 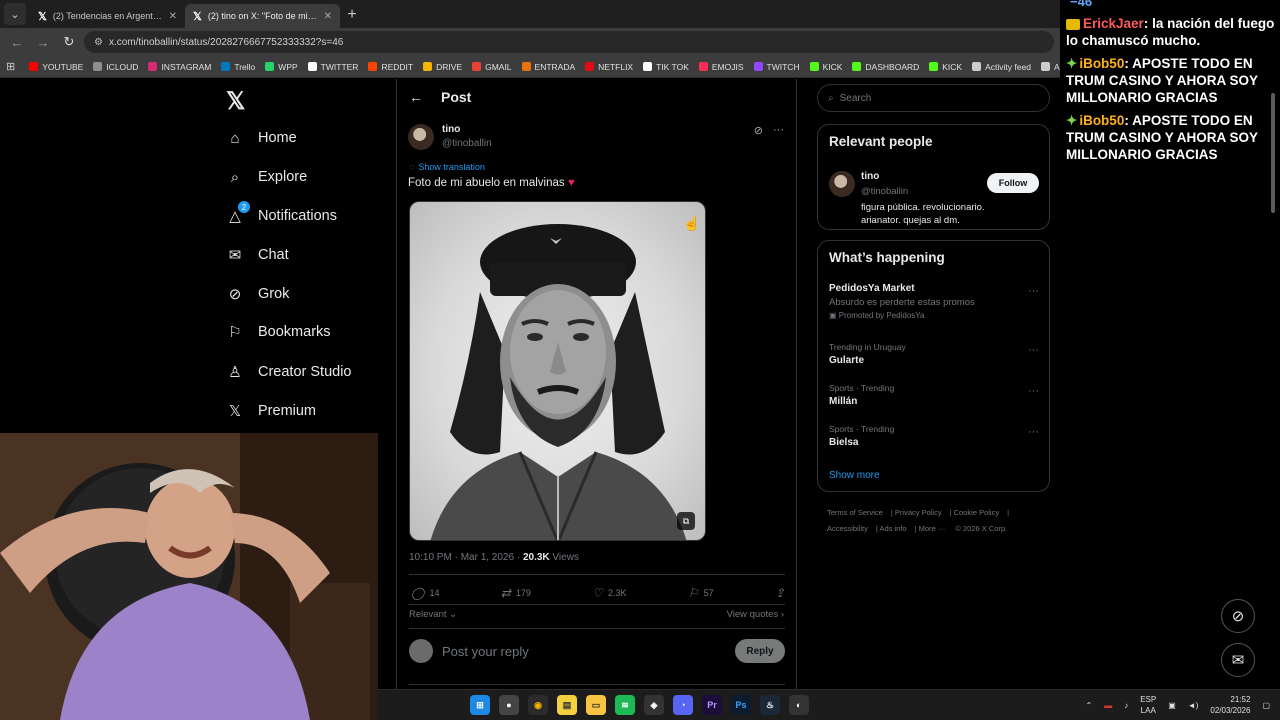 I want to click on bookmark-item: Activity feed, so click(x=1001, y=67).